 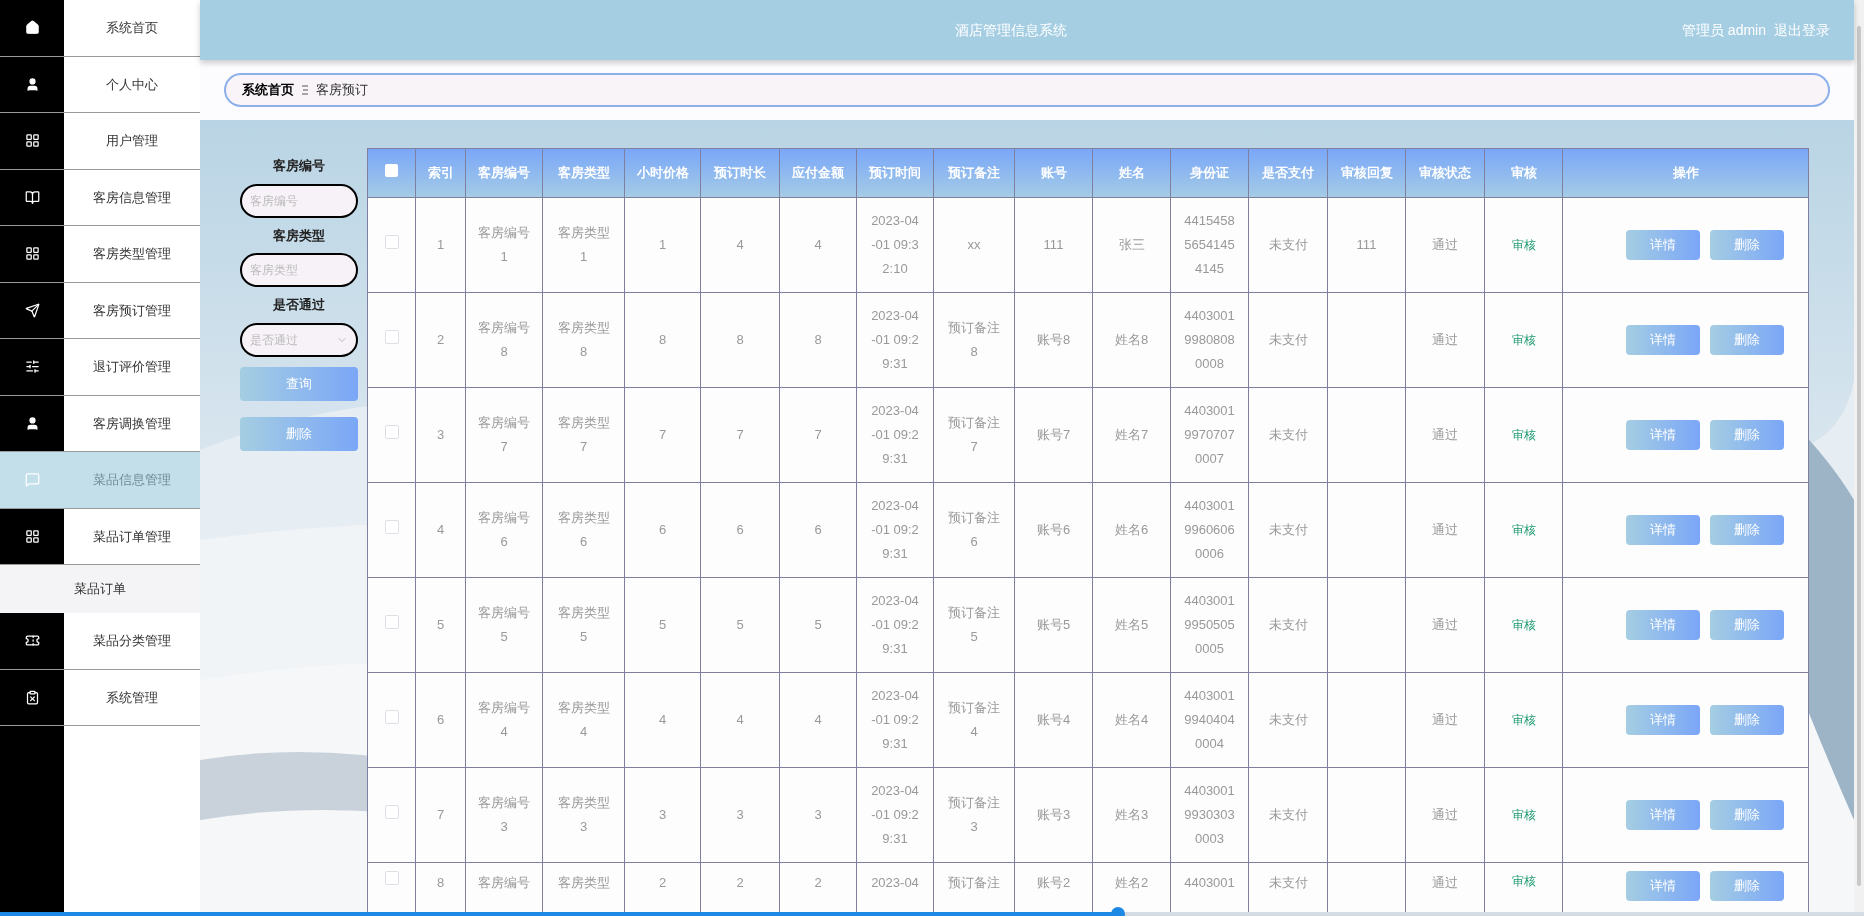 I want to click on sidebar-item: 客房调换管理, so click(x=100, y=423).